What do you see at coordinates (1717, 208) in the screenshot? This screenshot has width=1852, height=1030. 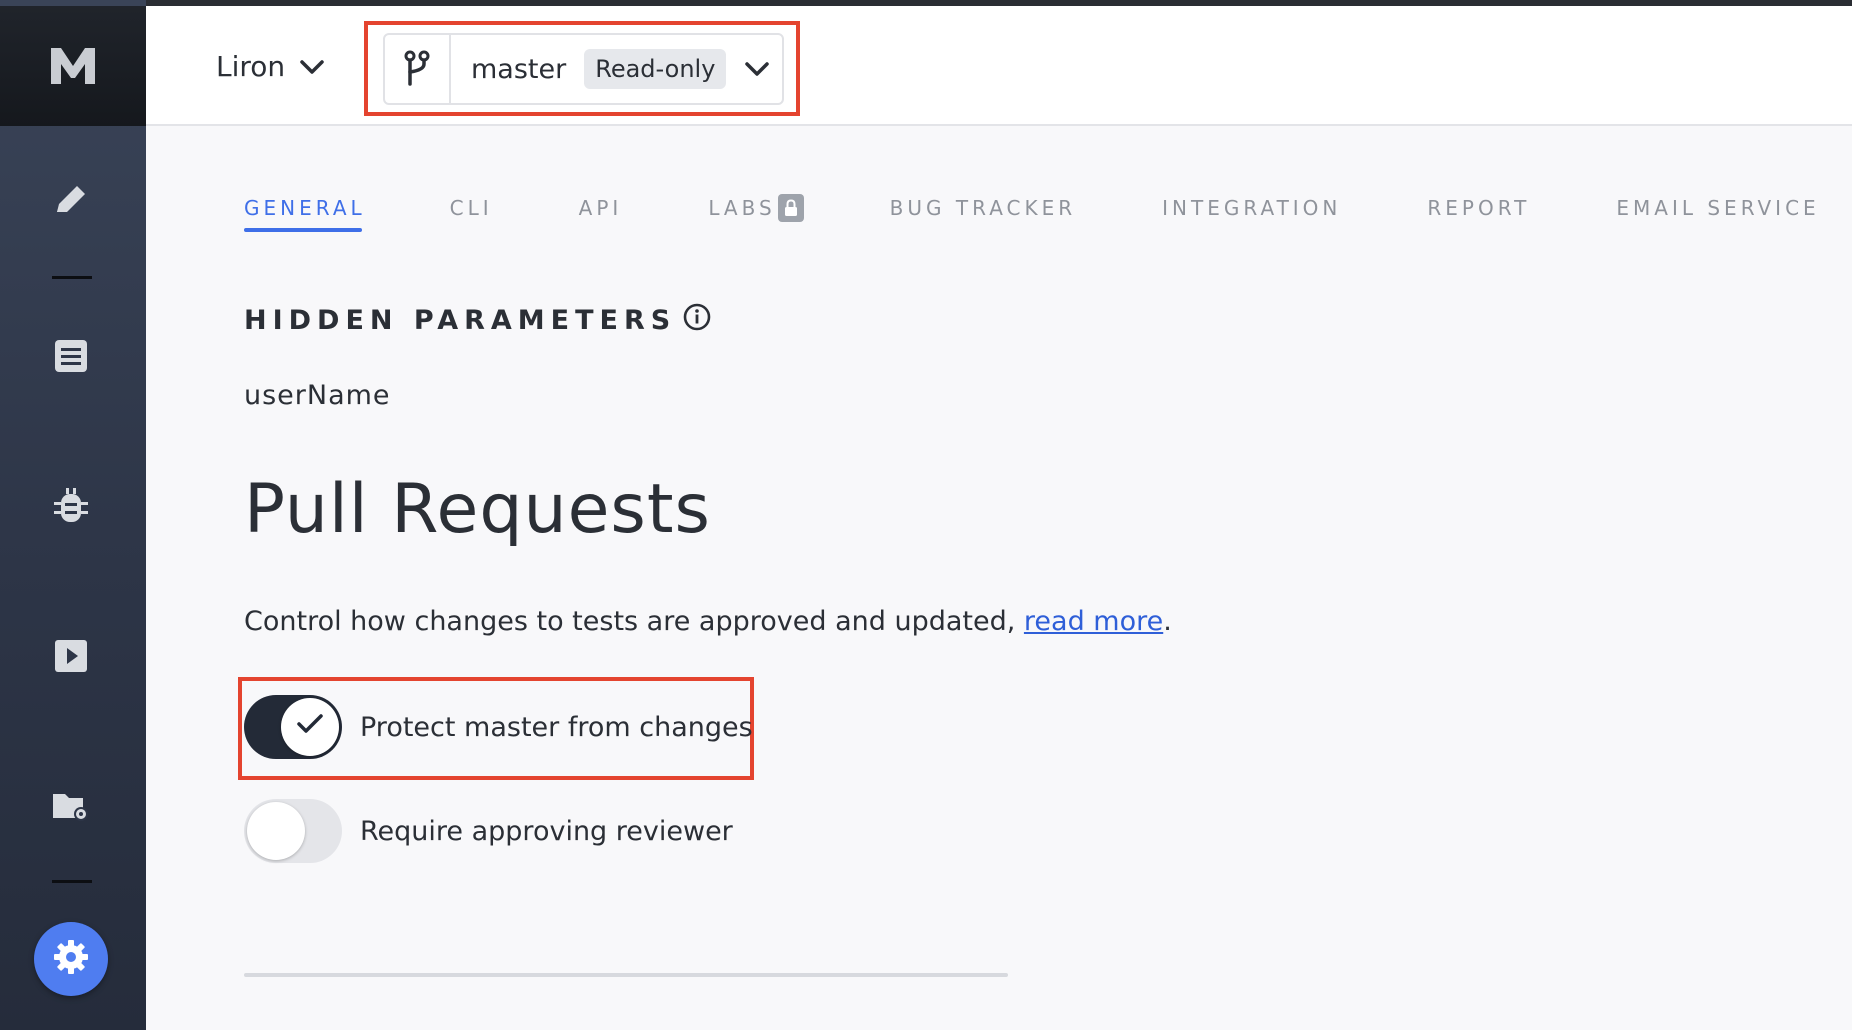 I see `tab-email-service: EMAIL SERVICE` at bounding box center [1717, 208].